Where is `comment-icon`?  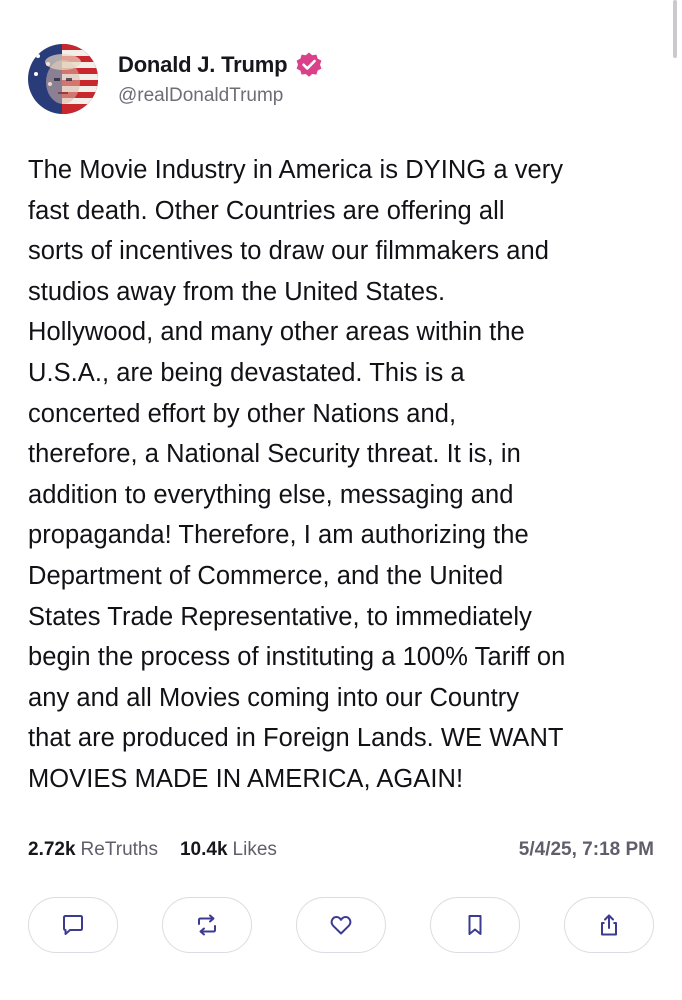
comment-icon is located at coordinates (73, 925).